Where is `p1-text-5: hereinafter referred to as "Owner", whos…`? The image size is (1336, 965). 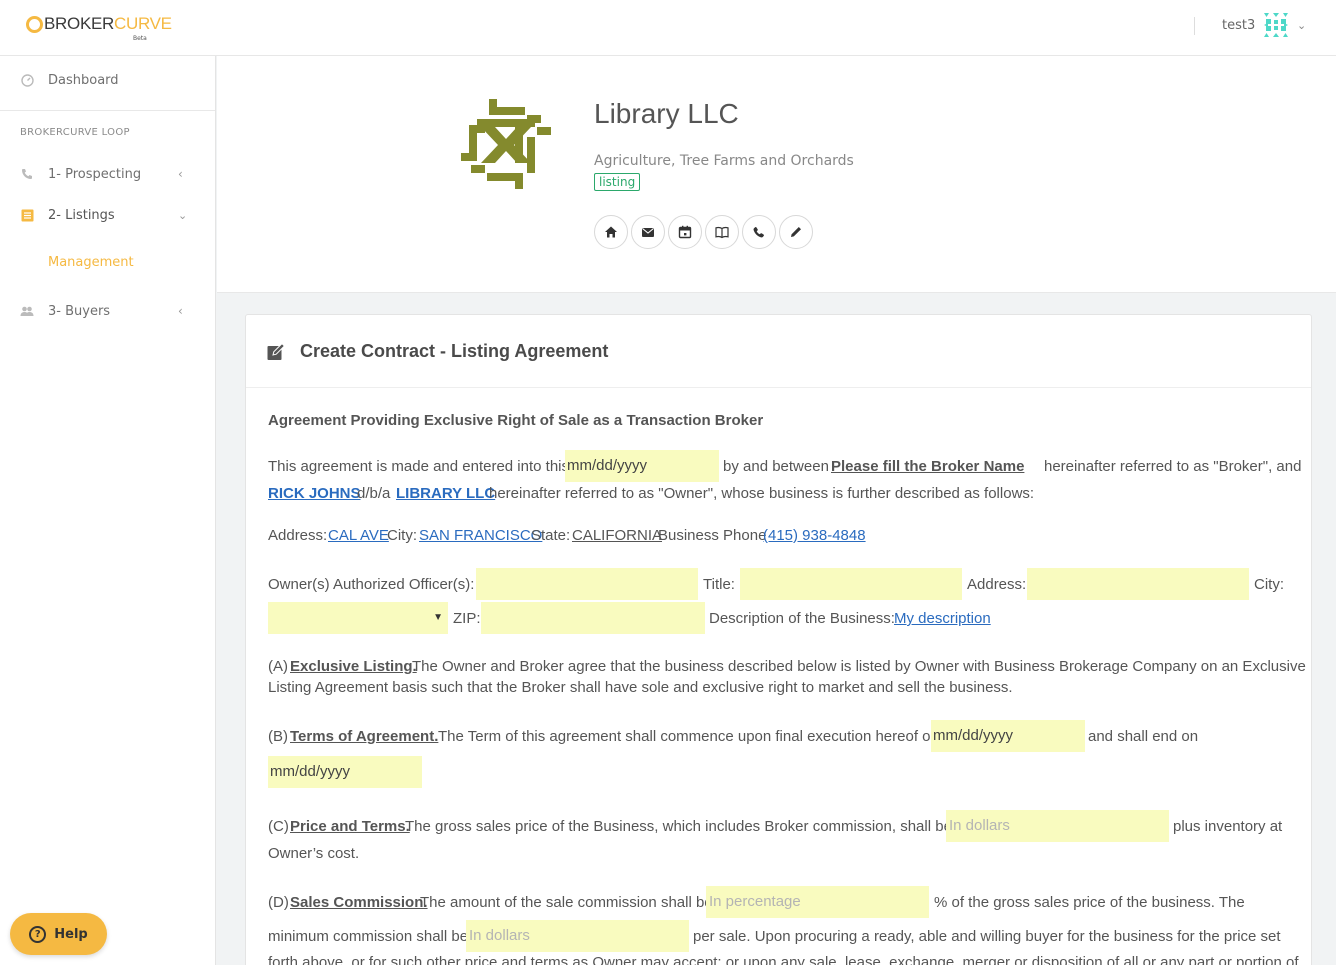
p1-text-5: hereinafter referred to as "Owner", whos… is located at coordinates (762, 493).